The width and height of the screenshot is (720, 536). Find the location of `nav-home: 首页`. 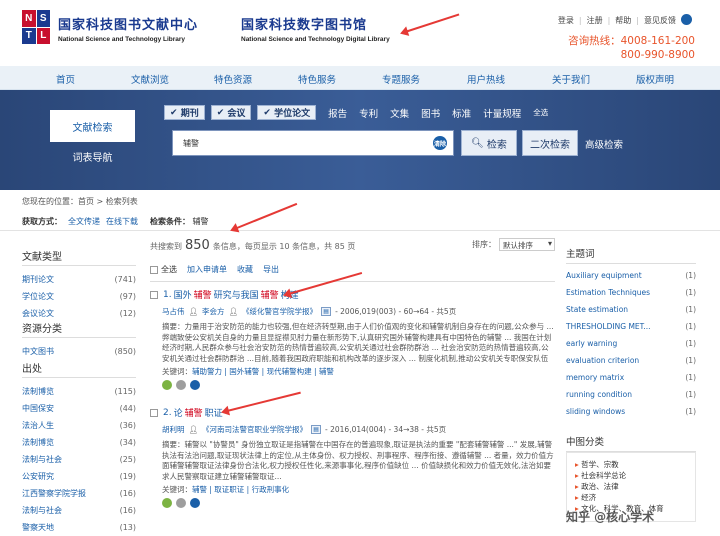

nav-home: 首页 is located at coordinates (65, 79).